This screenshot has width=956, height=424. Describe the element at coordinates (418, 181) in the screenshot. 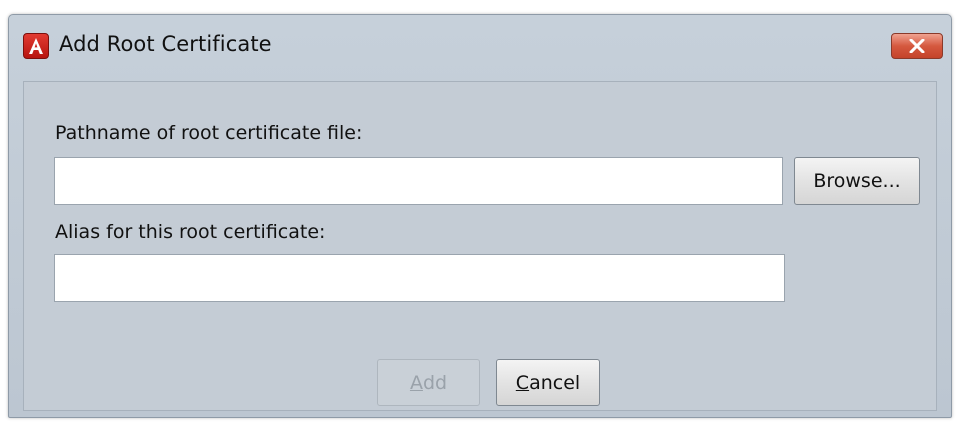

I see `pathname-input` at that location.